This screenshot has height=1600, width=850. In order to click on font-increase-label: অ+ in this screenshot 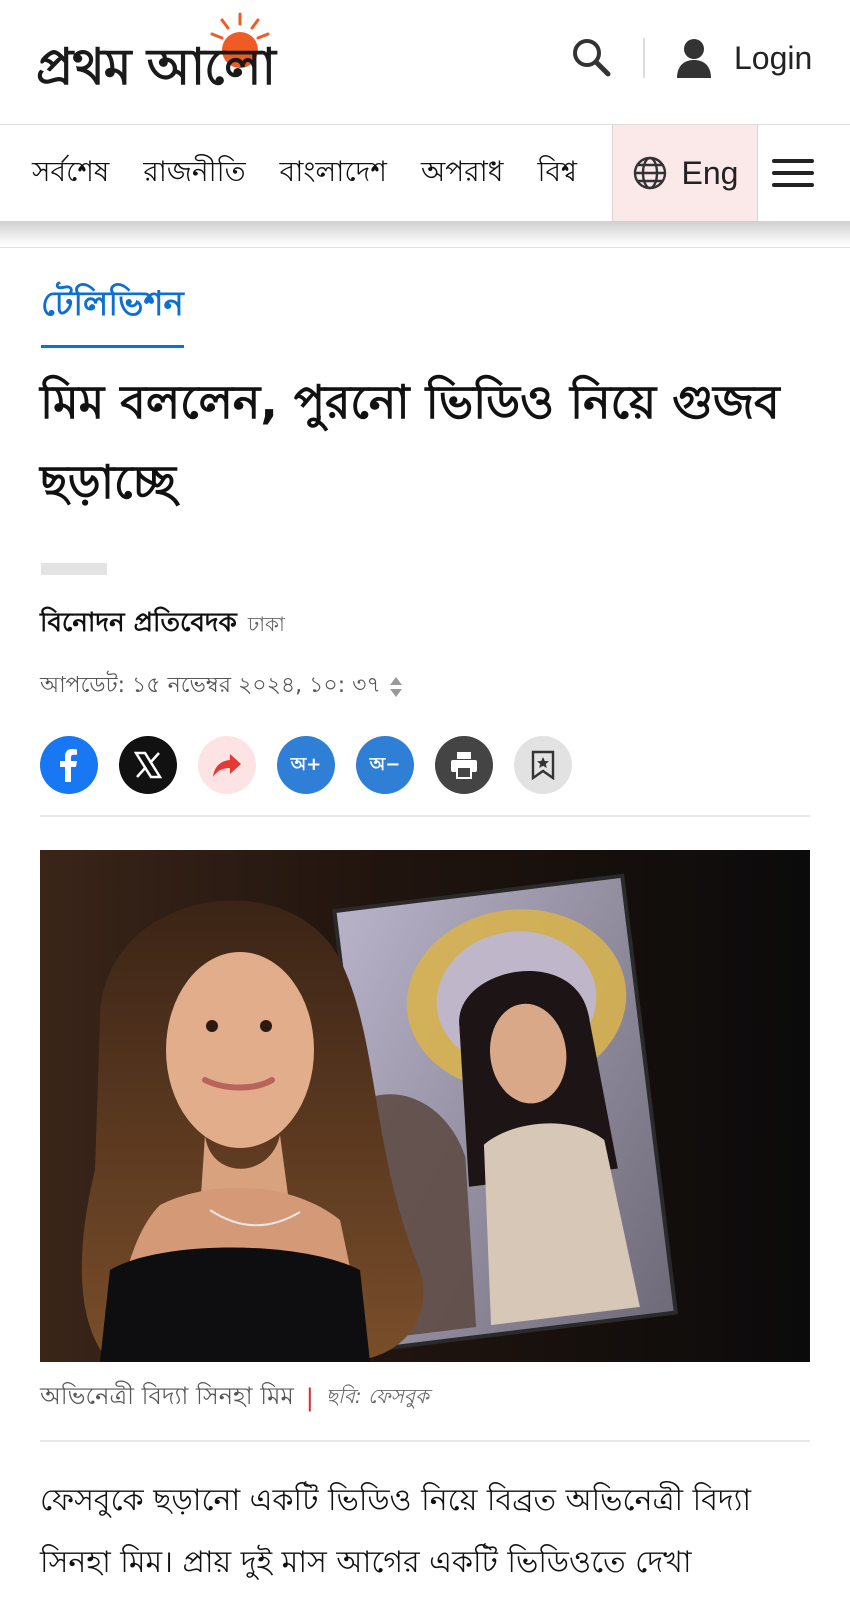, I will do `click(306, 764)`.